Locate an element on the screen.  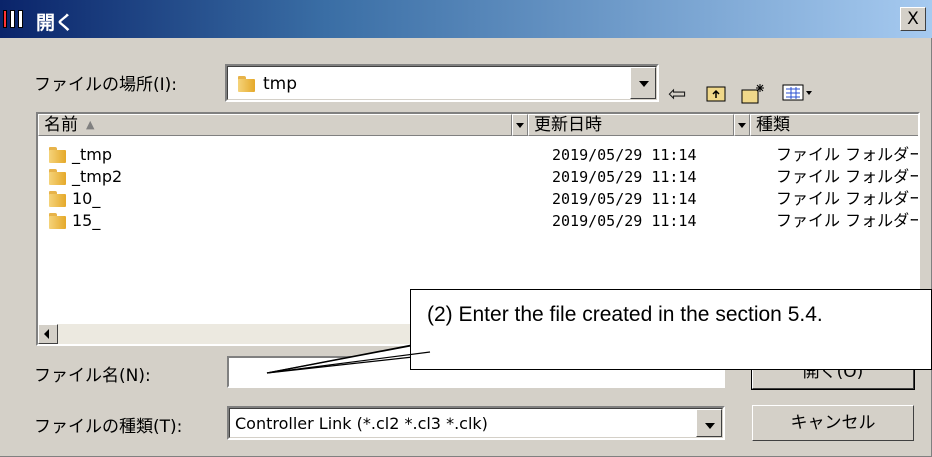
view-menu-icon is located at coordinates (798, 96).